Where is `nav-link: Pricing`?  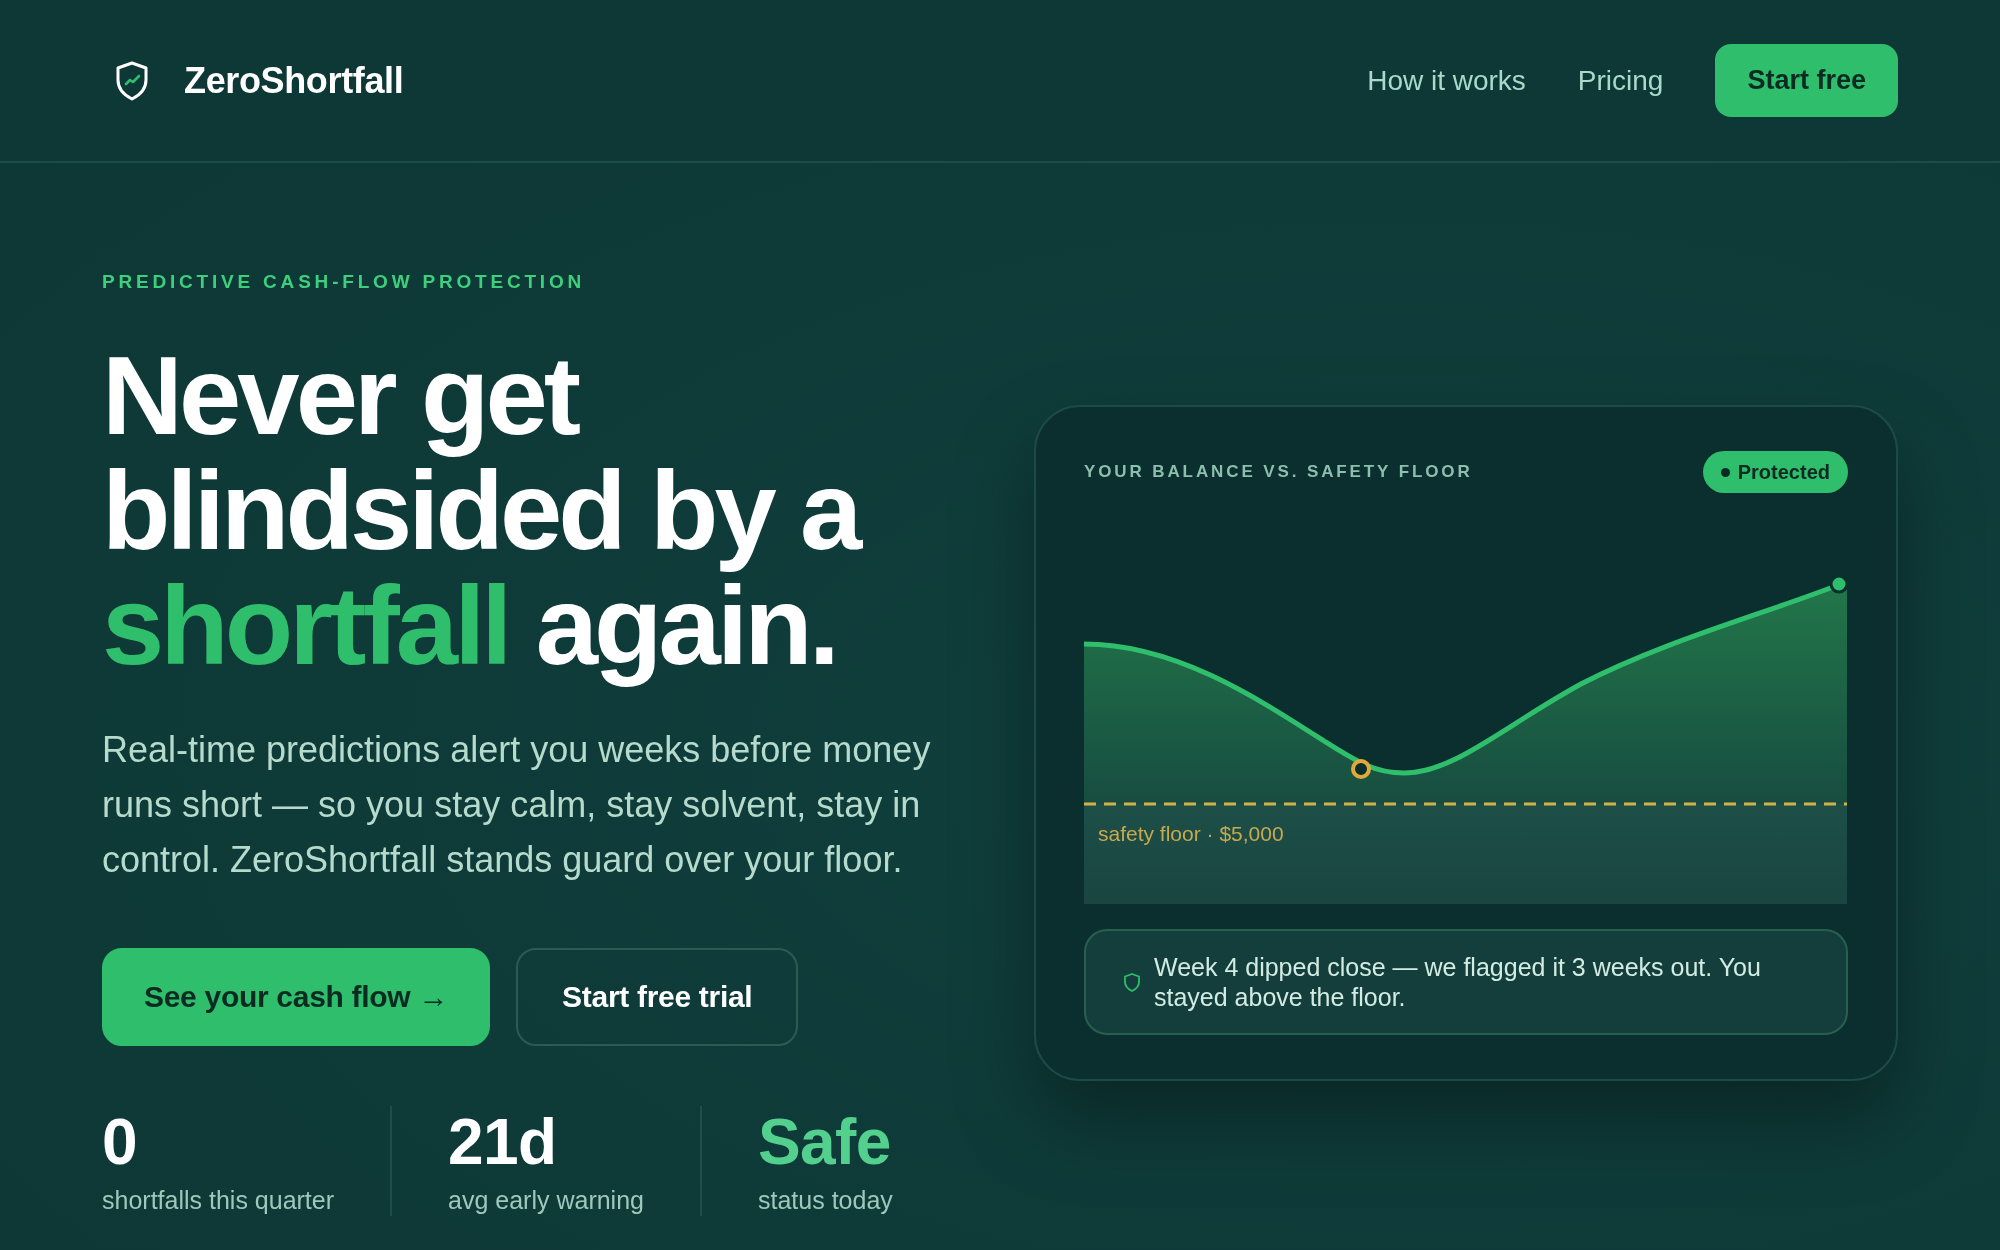
nav-link: Pricing is located at coordinates (1620, 80).